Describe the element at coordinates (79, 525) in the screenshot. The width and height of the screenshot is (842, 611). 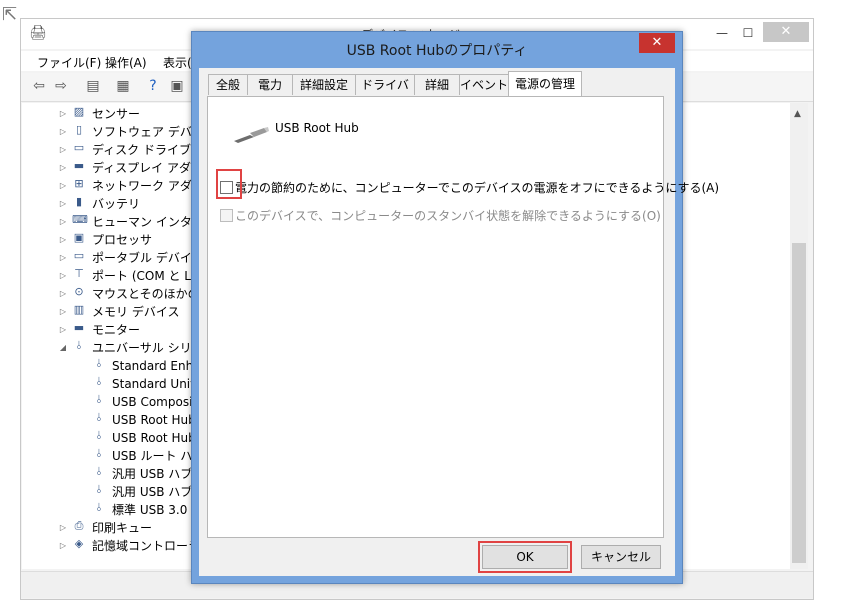
I see `printer-icon: ⎙` at that location.